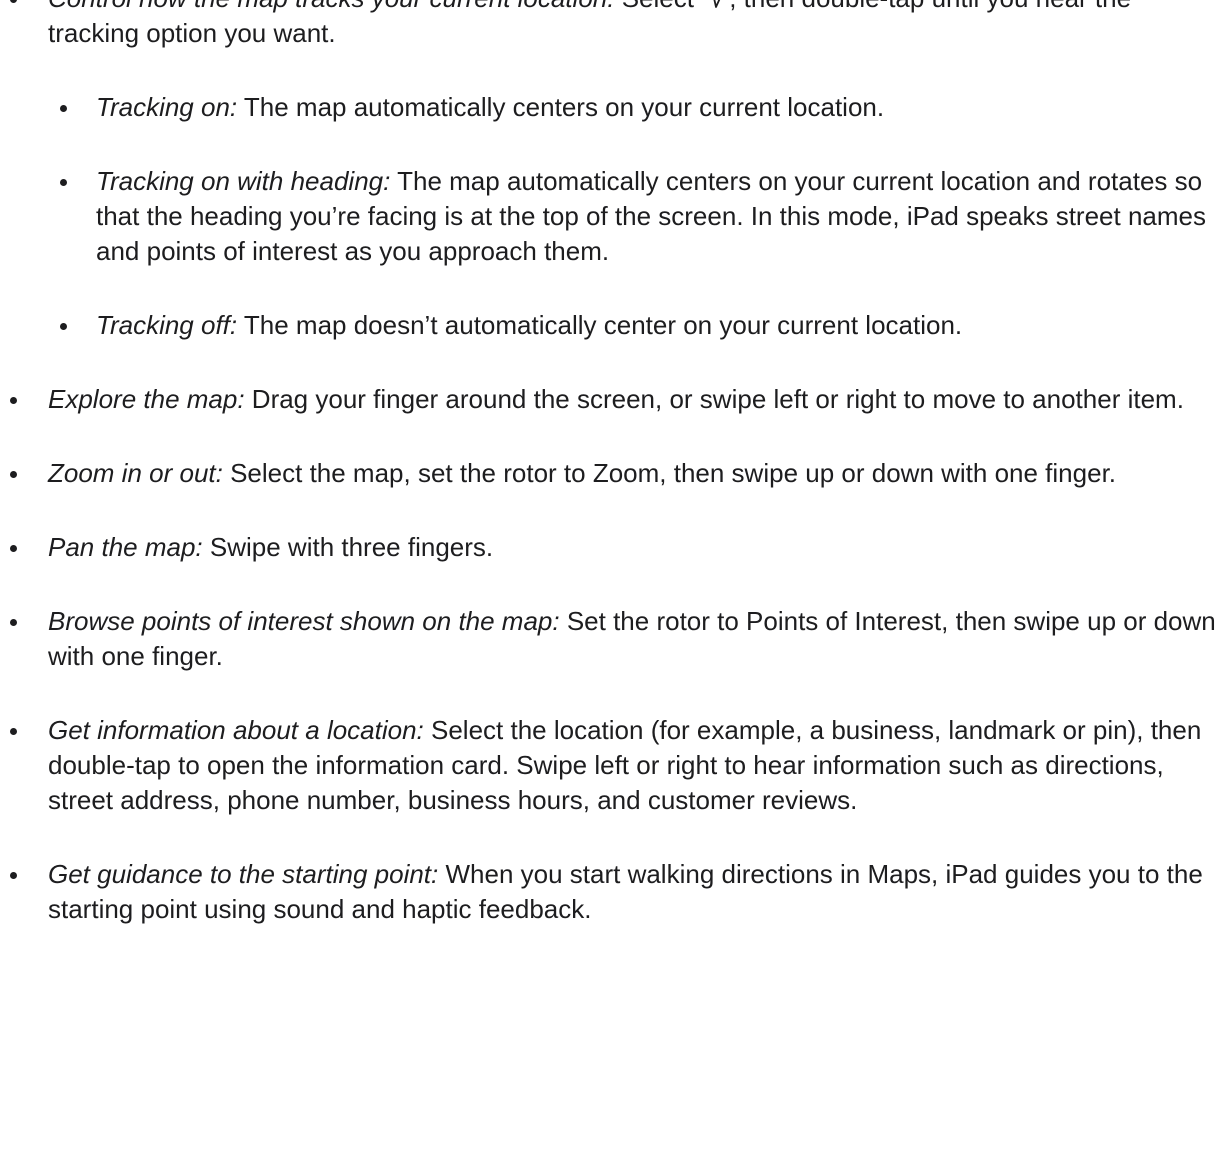 This screenshot has height=1154, width=1231. Describe the element at coordinates (135, 473) in the screenshot. I see `item-term: Zoom in or out:` at that location.